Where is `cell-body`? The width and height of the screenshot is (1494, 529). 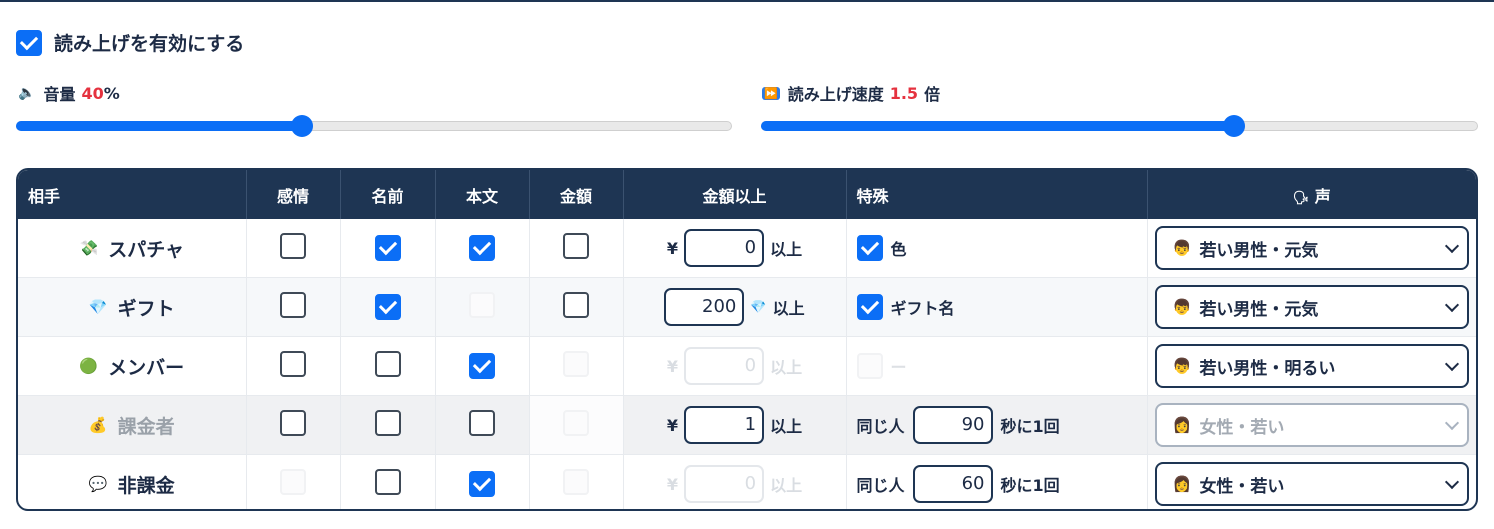
cell-body is located at coordinates (482, 366).